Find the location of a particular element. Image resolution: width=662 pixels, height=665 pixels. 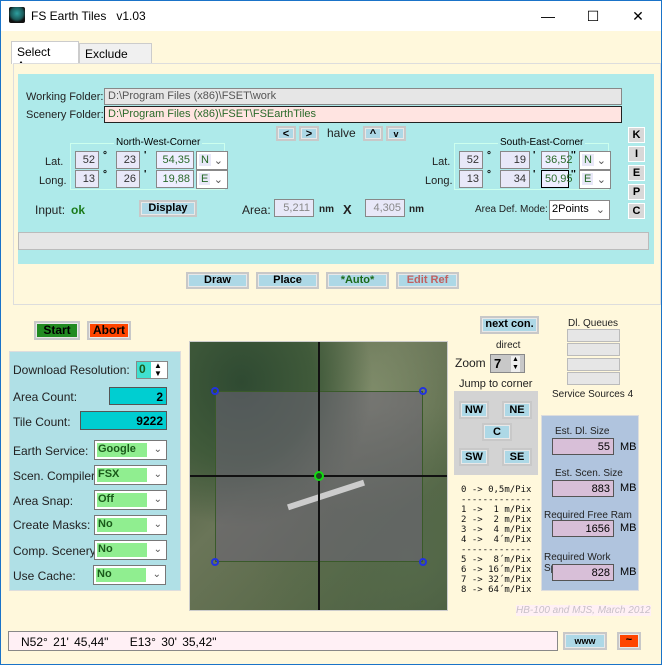

comp-scenery-value: No is located at coordinates (122, 550).